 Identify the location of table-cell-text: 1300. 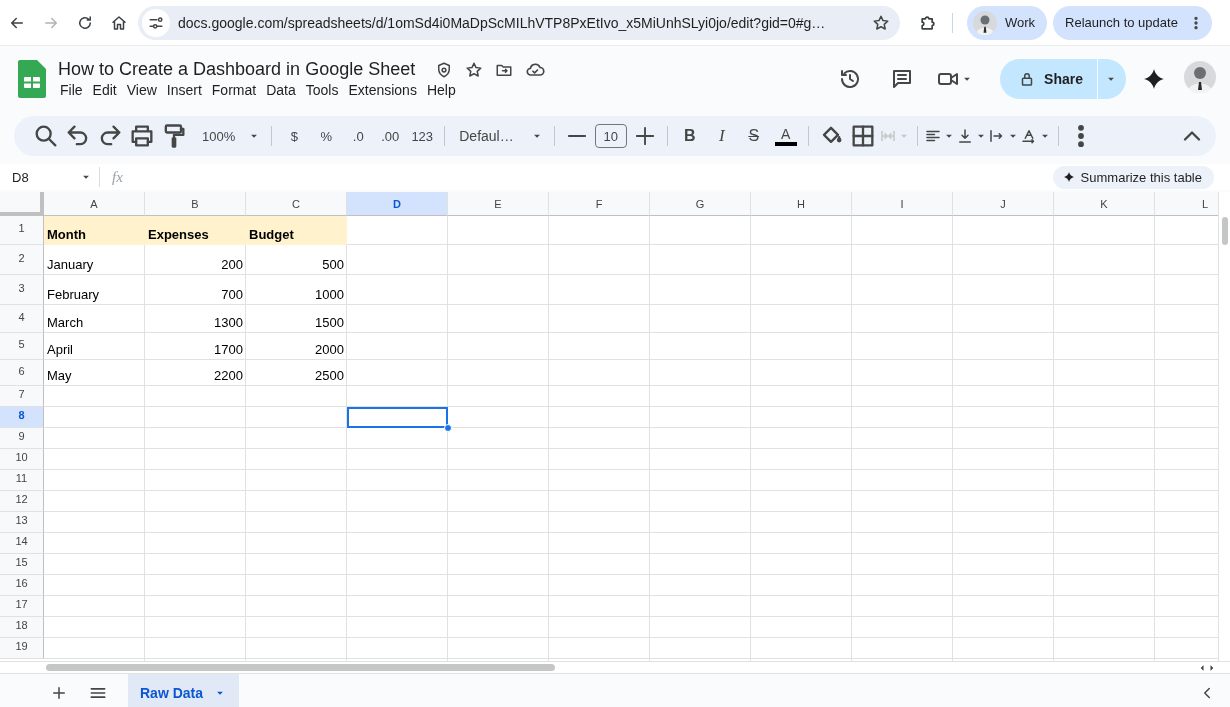
(228, 323).